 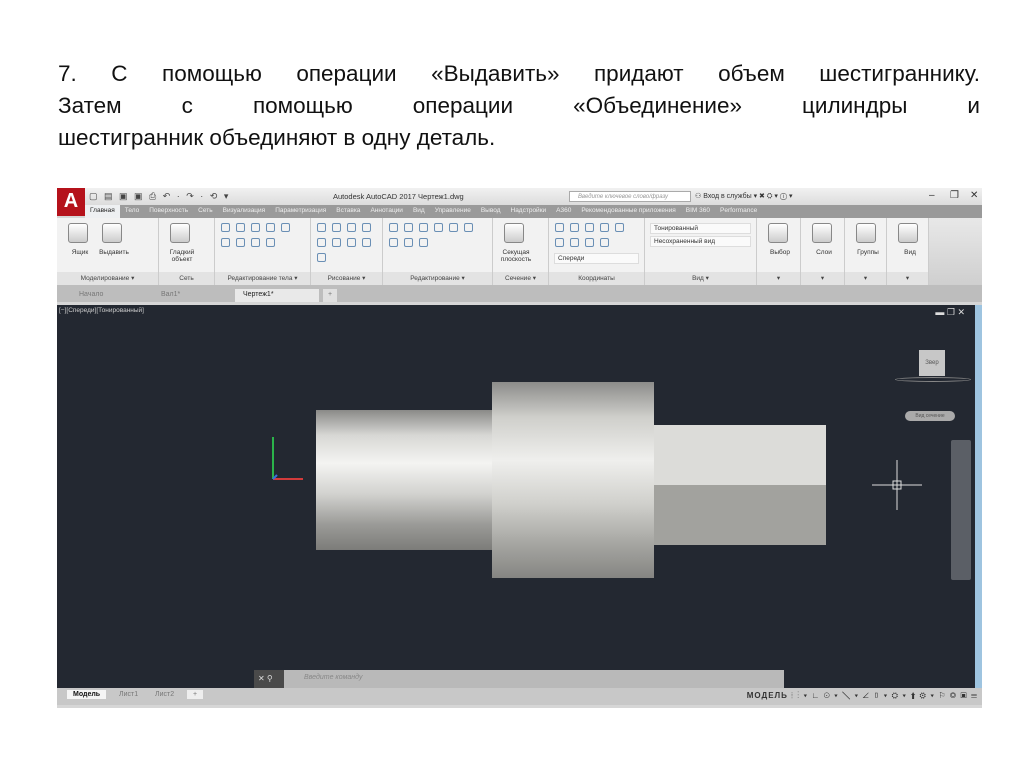 What do you see at coordinates (346, 278) in the screenshot?
I see `panel-label: Рисование ▾` at bounding box center [346, 278].